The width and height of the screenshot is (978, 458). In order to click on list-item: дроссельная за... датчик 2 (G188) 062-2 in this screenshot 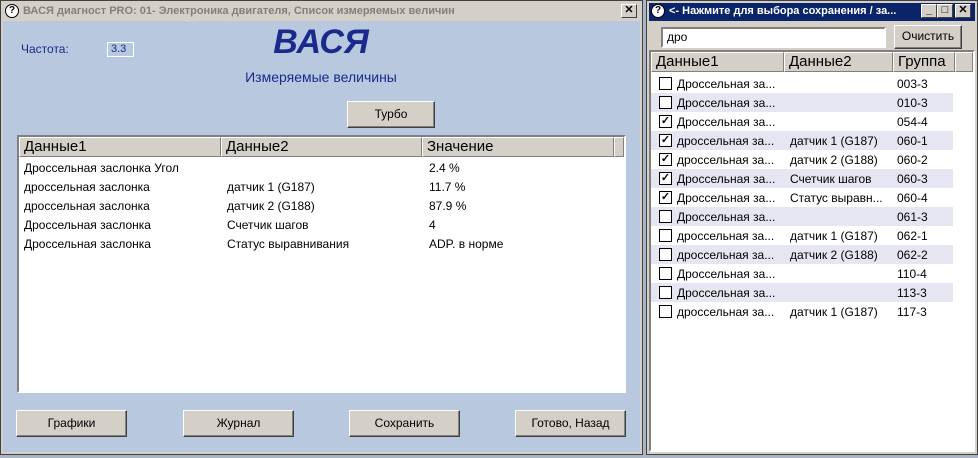, I will do `click(802, 254)`.